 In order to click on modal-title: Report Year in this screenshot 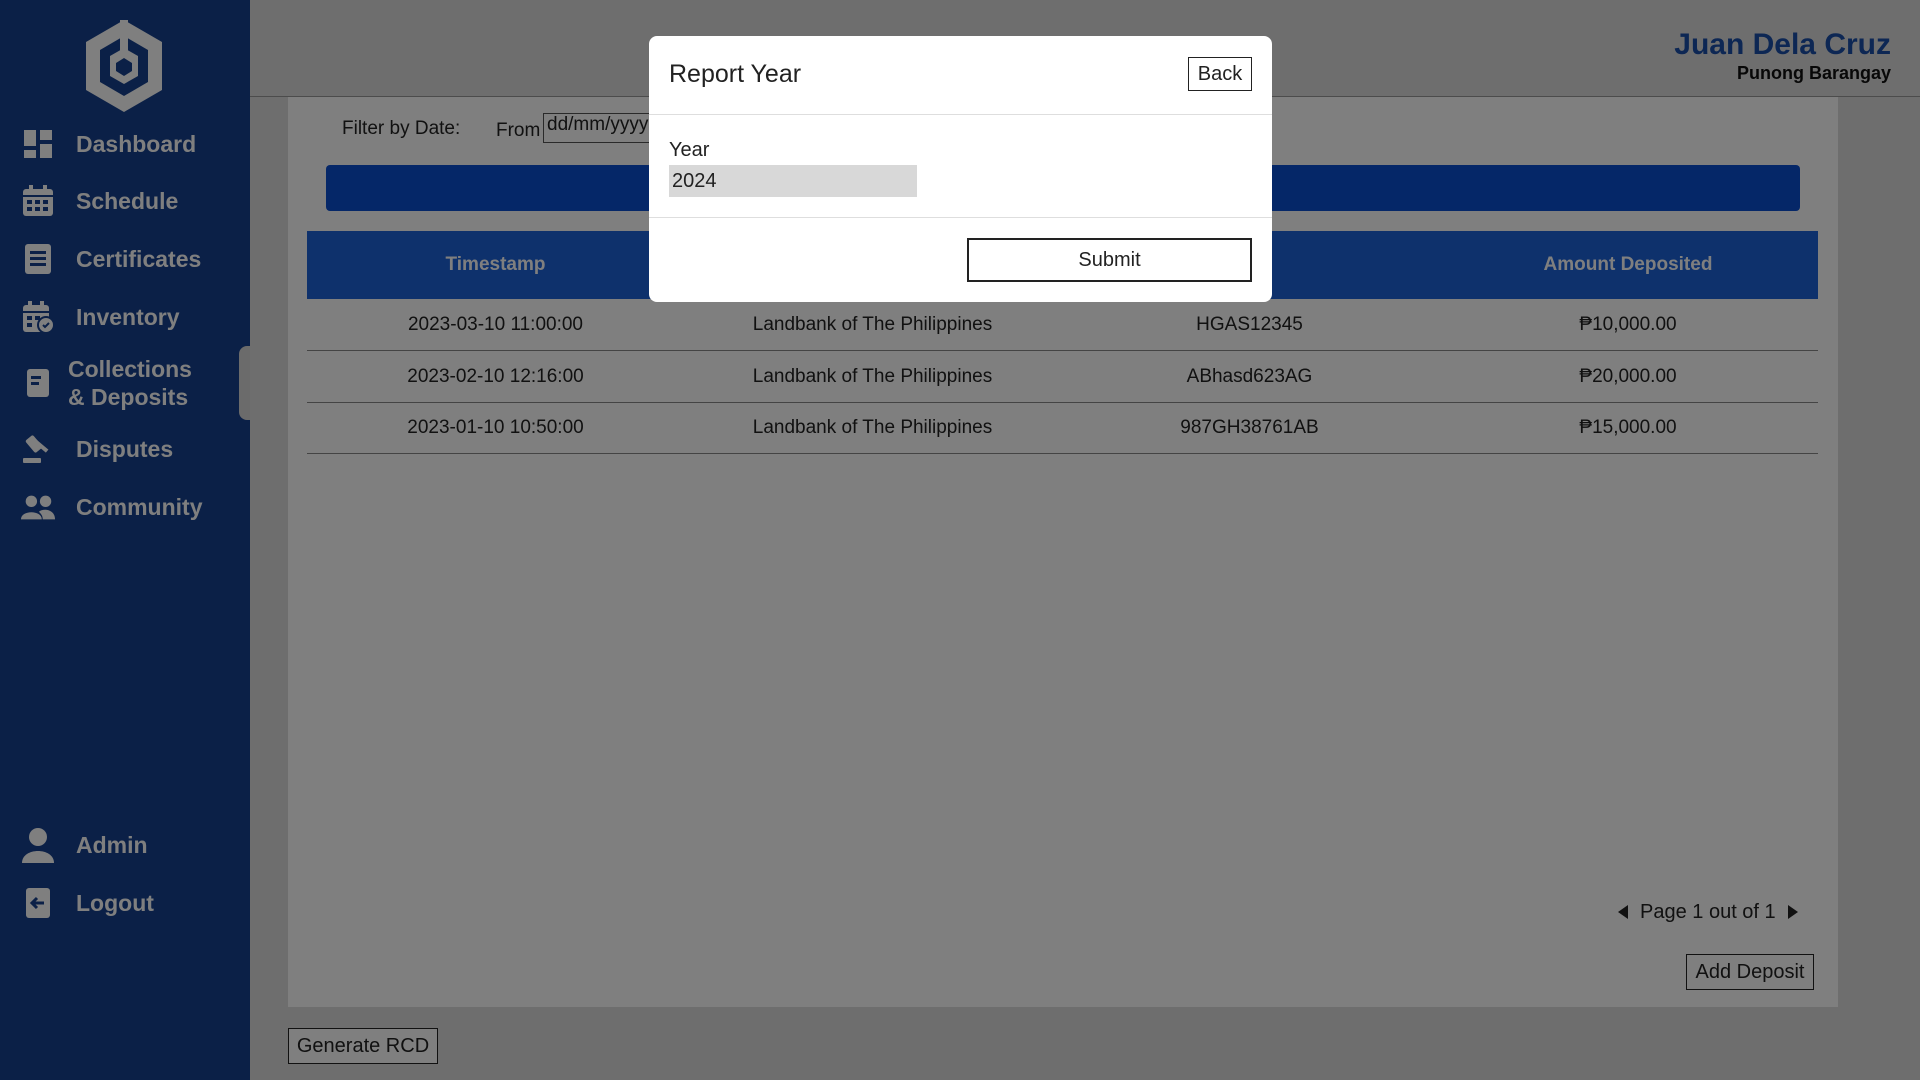, I will do `click(735, 74)`.